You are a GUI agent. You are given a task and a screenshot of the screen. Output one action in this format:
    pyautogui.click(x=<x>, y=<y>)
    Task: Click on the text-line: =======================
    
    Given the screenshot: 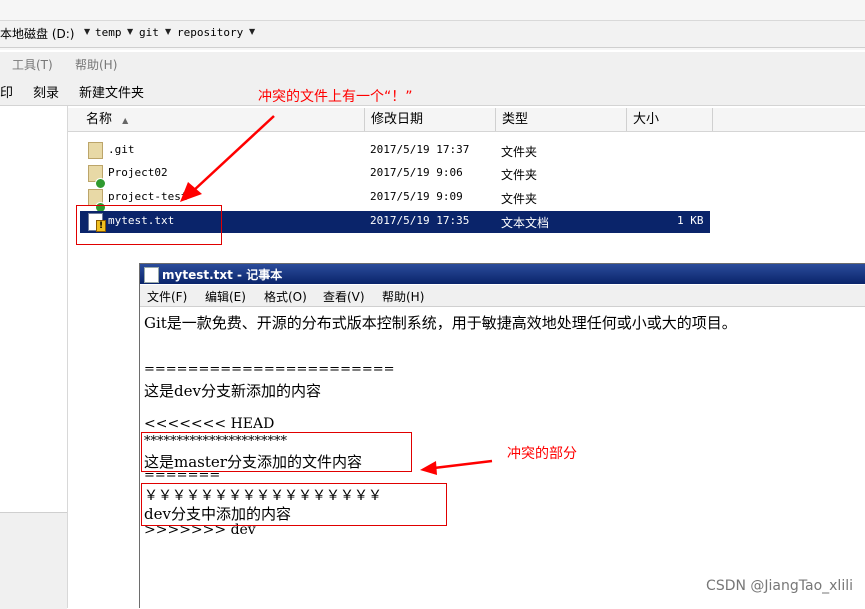 What is the action you would take?
    pyautogui.click(x=269, y=369)
    